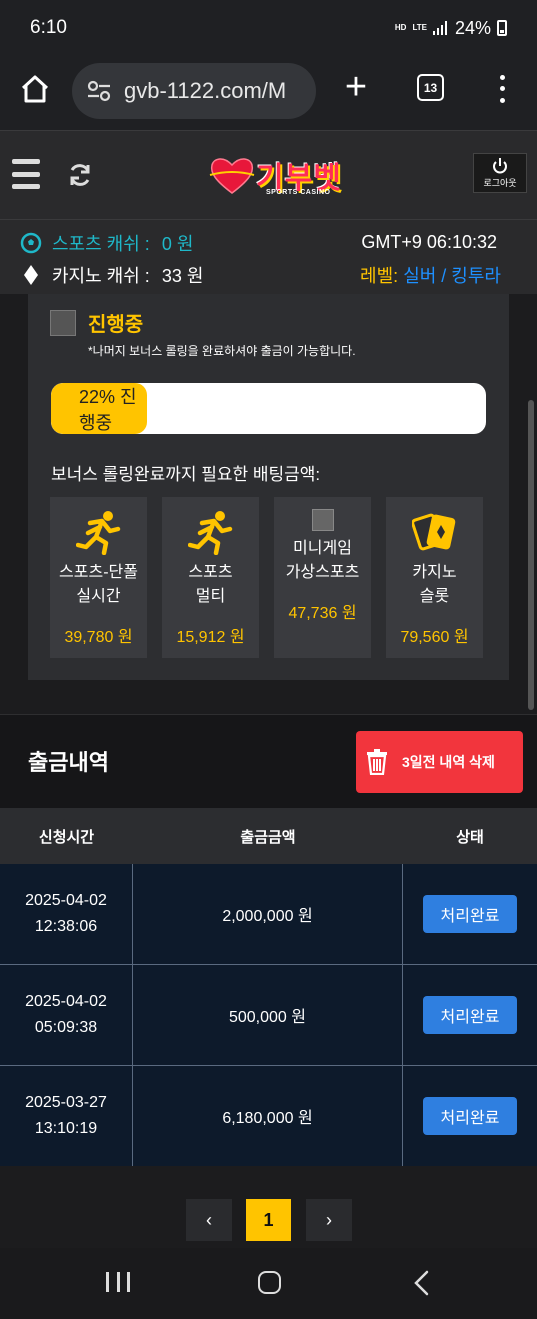 The width and height of the screenshot is (537, 1319). I want to click on request-time: 12:38:06, so click(66, 926).